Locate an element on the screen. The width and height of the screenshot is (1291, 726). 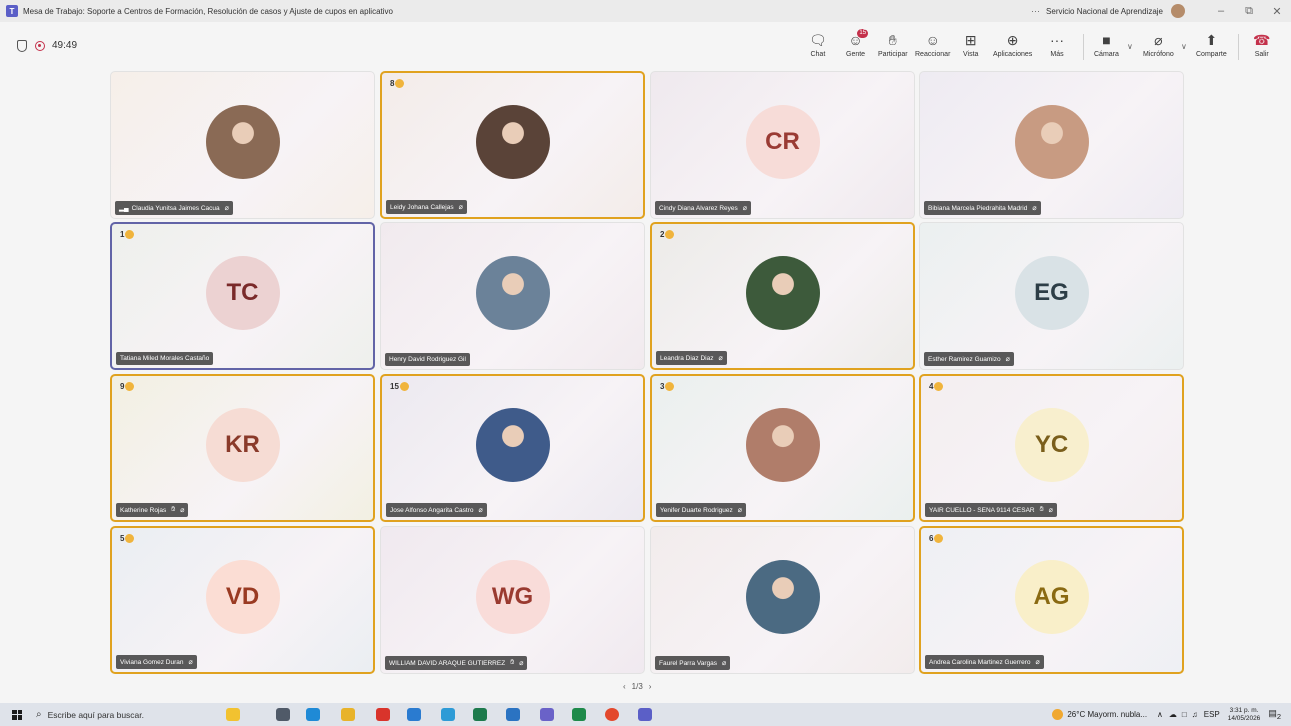
participant-tile: 6 AG Andrea Carolina Martinez Guerrero ⌀ is located at coordinates (1051, 600).